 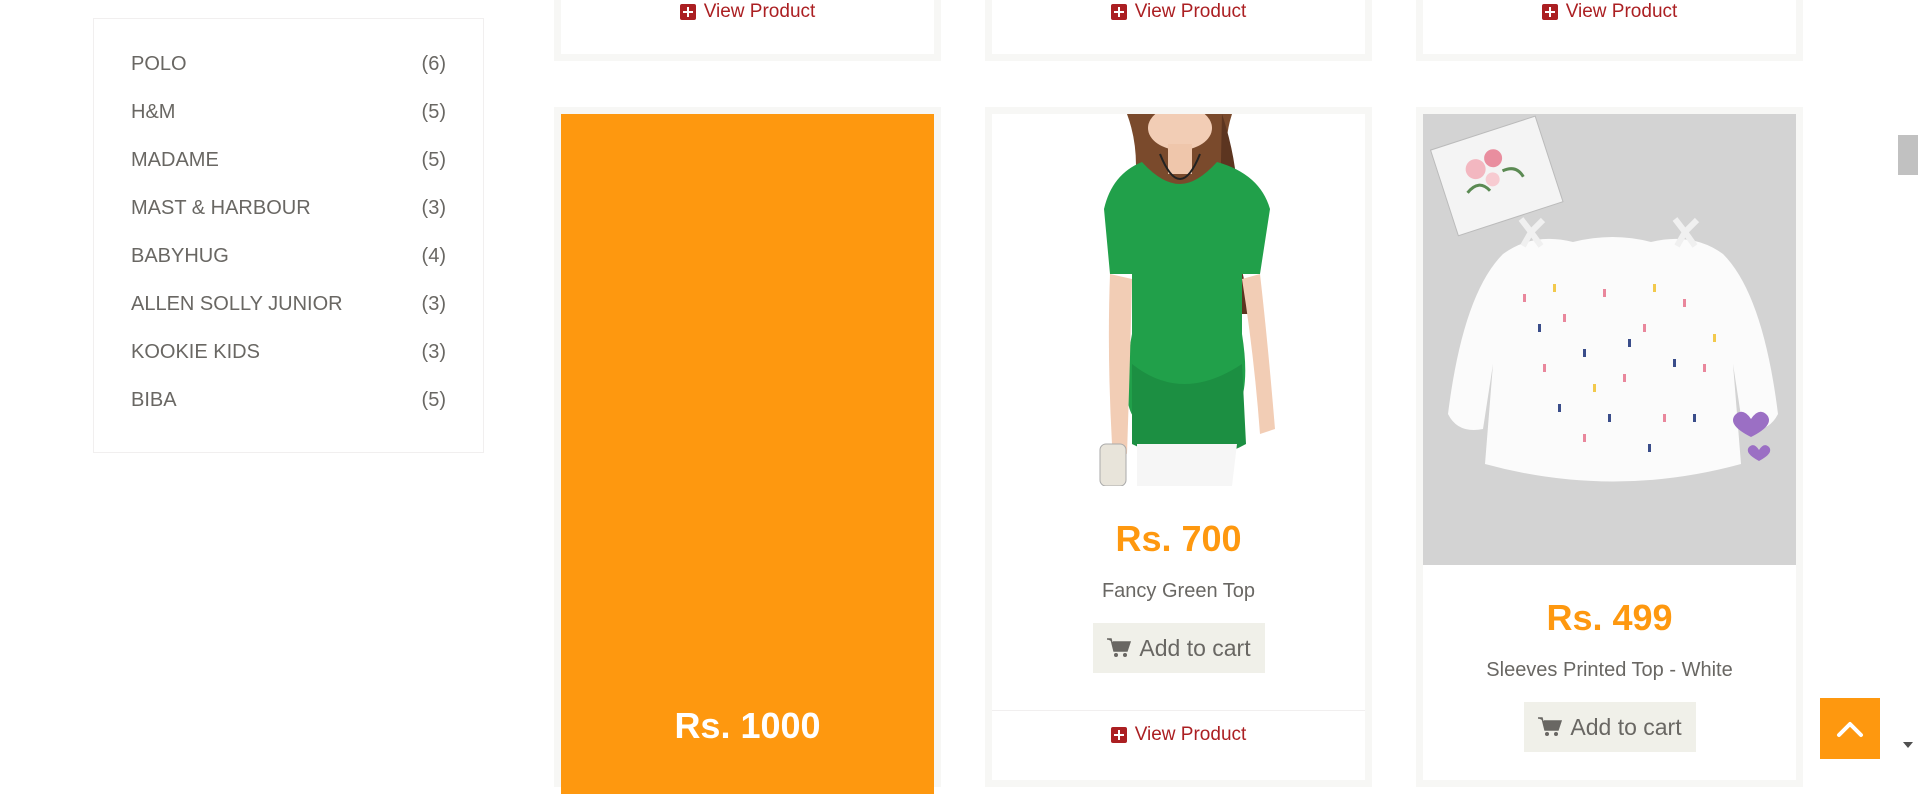 What do you see at coordinates (288, 160) in the screenshot?
I see `brand-item-madame: MADAME (5)` at bounding box center [288, 160].